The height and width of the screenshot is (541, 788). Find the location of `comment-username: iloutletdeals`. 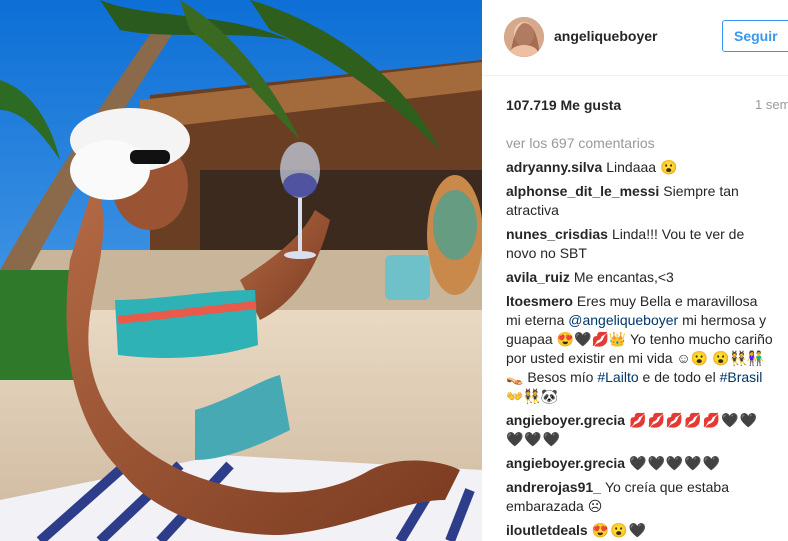

comment-username: iloutletdeals is located at coordinates (547, 530).